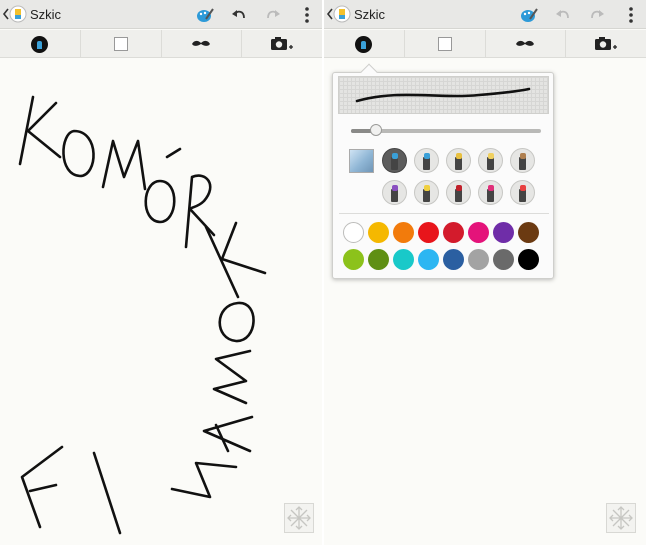 This screenshot has width=646, height=545. Describe the element at coordinates (394, 188) in the screenshot. I see `spray-pen-icon` at that location.